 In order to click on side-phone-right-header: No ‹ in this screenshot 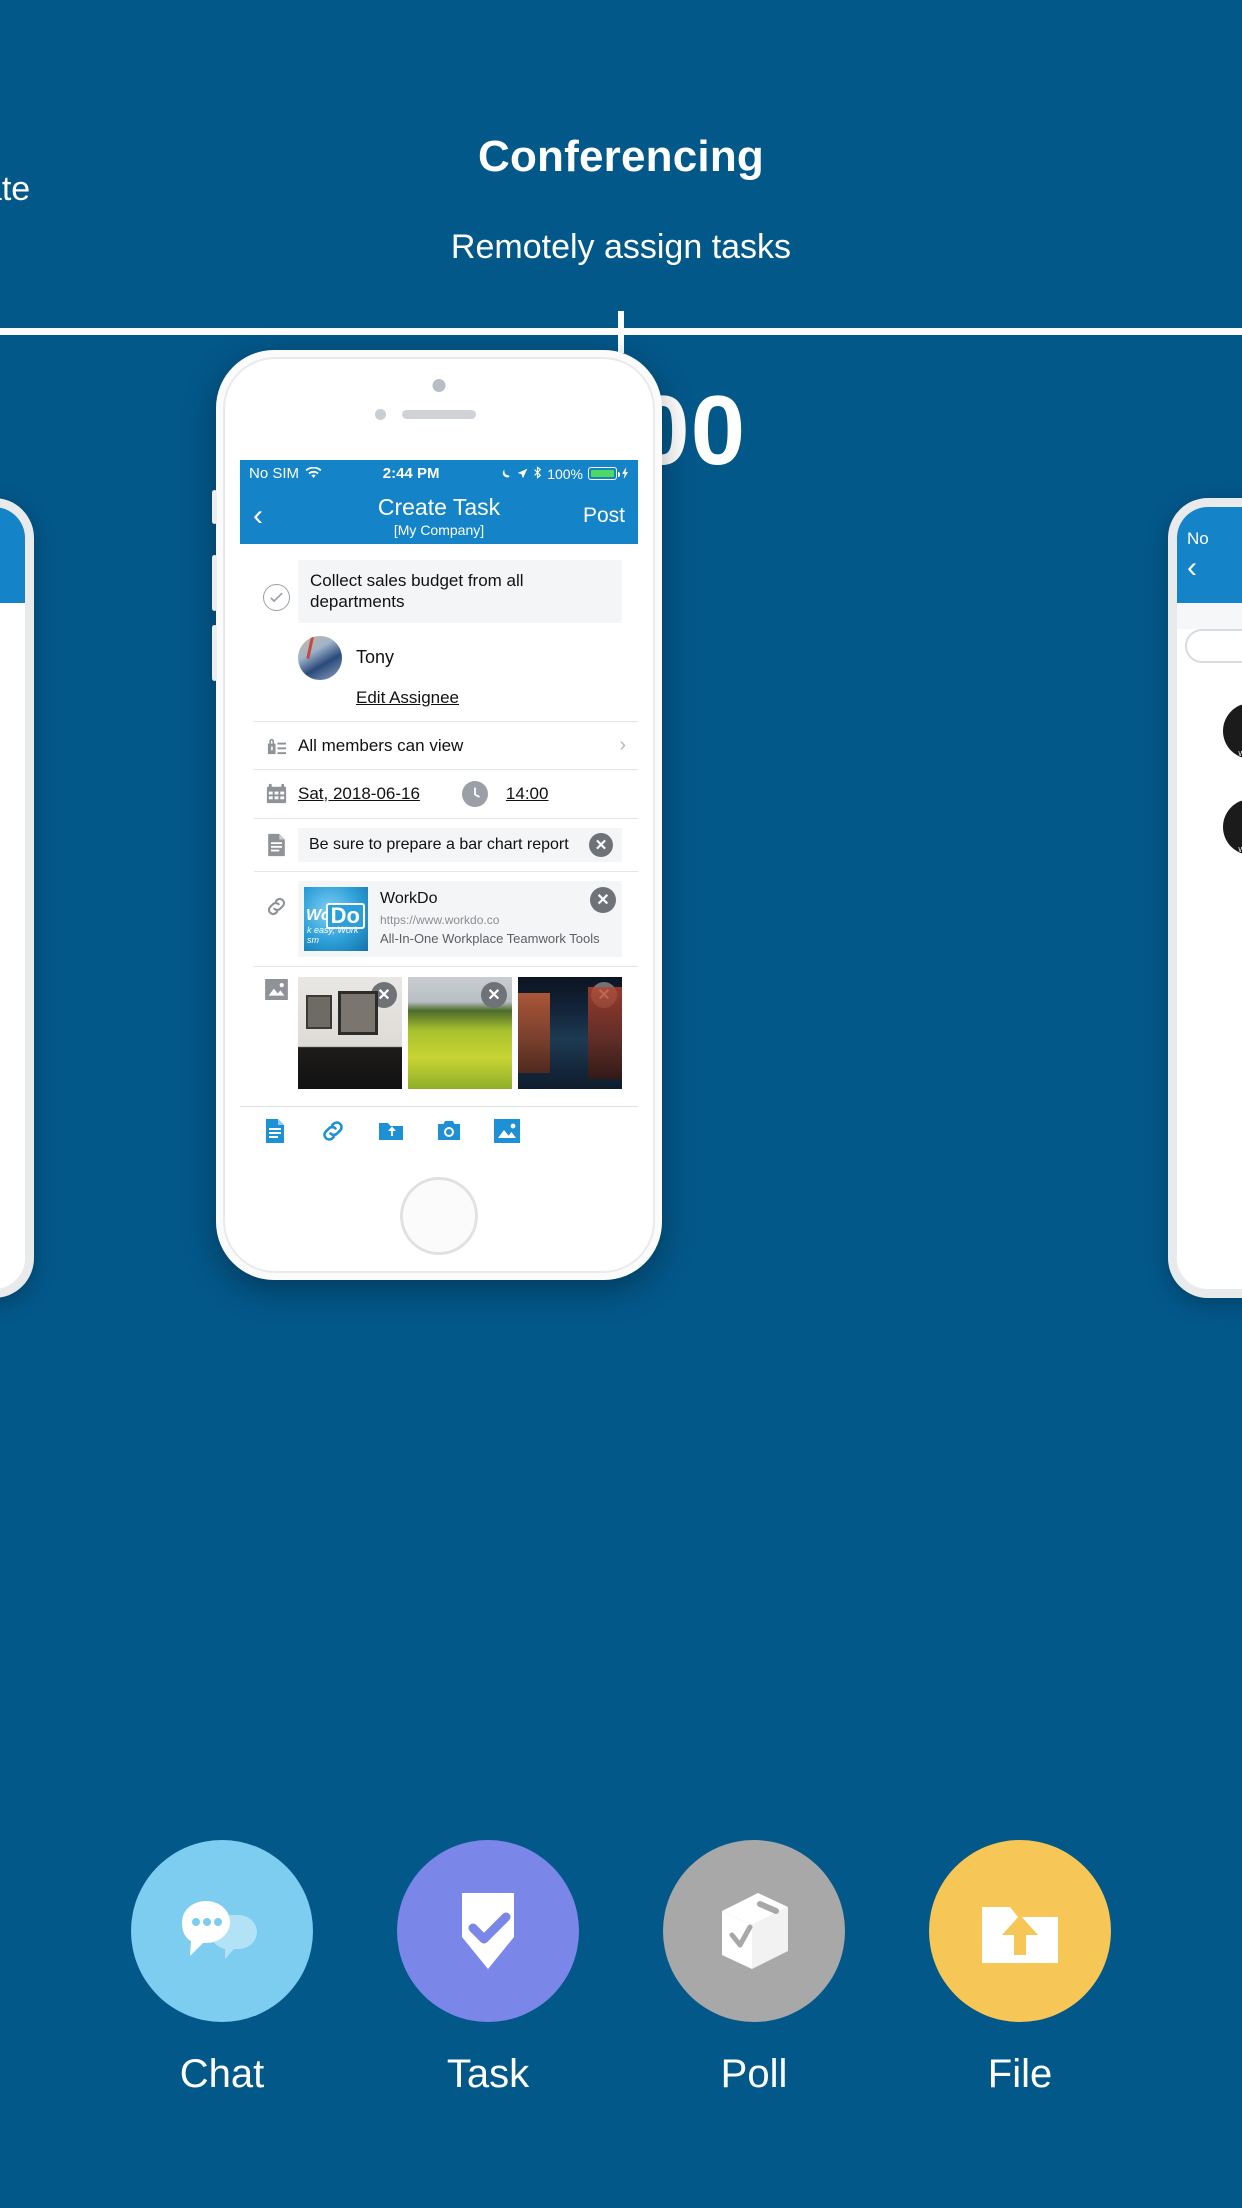, I will do `click(1209, 555)`.